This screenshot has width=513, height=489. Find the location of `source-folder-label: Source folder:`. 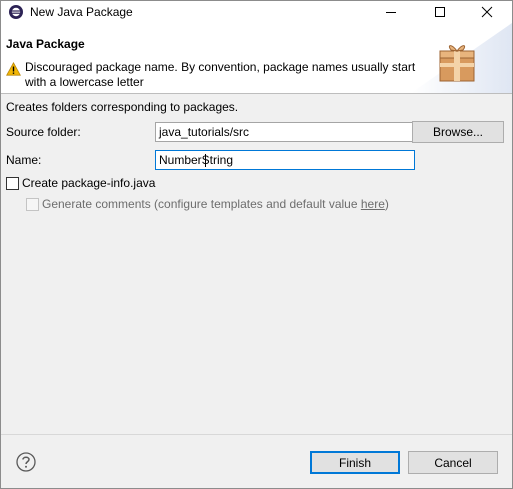

source-folder-label: Source folder: is located at coordinates (43, 132).